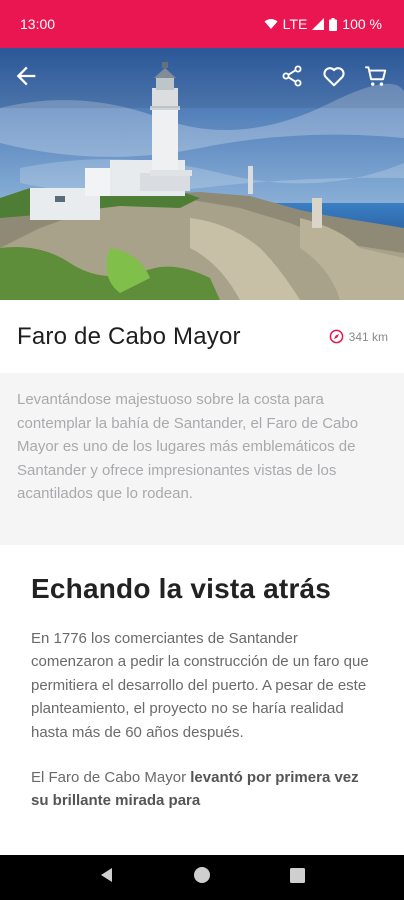 This screenshot has width=404, height=900. I want to click on status-icons: LTE 100 %, so click(323, 24).